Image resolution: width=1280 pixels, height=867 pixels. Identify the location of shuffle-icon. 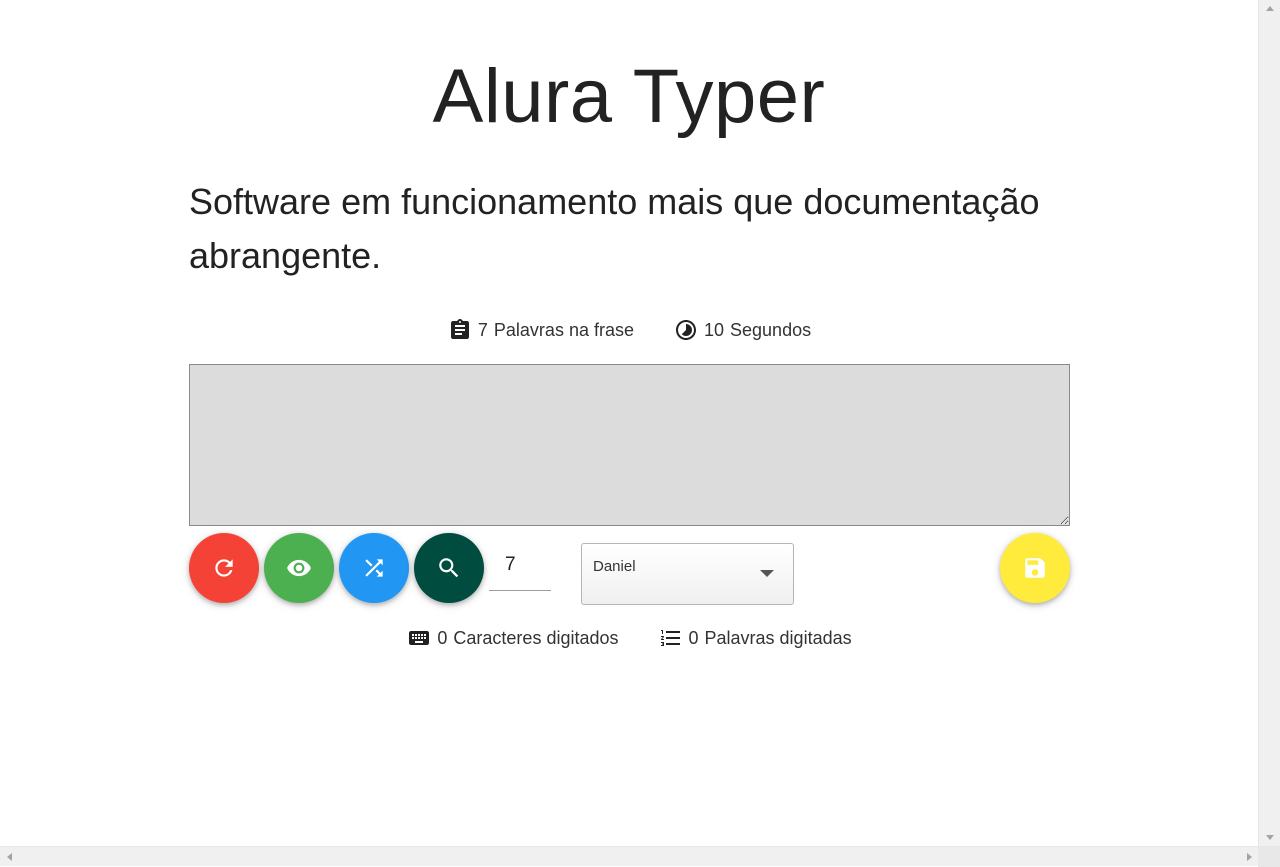
(374, 568).